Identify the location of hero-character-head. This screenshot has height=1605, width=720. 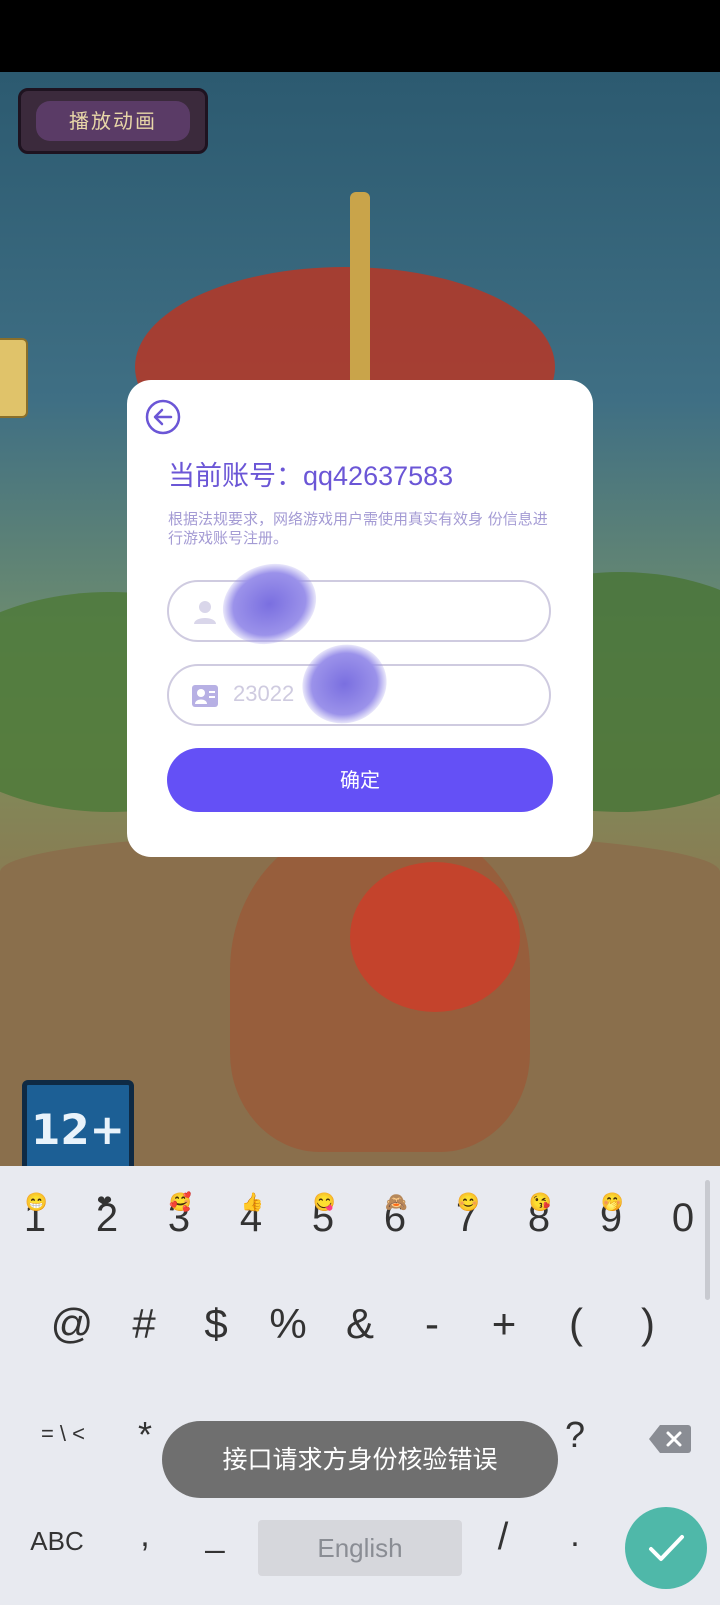
(435, 937).